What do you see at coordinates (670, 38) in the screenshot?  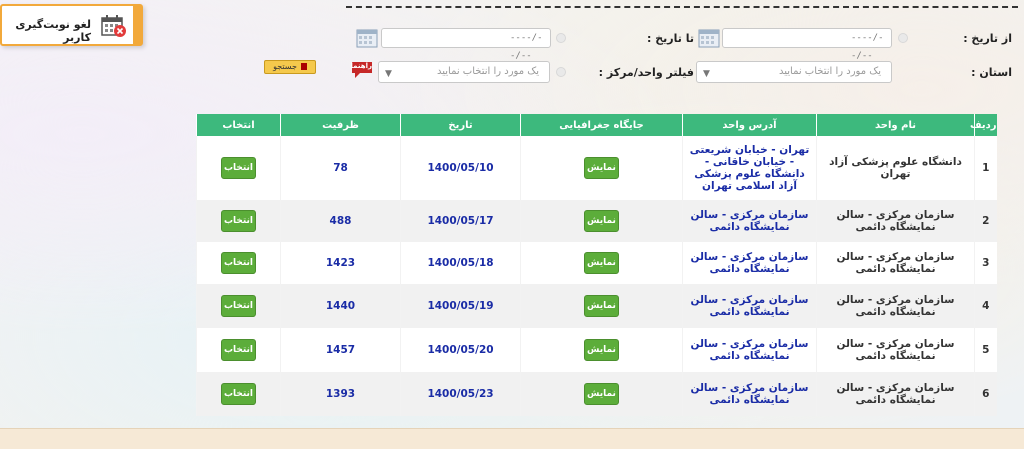 I see `to-date-label: تا تاریخ :` at bounding box center [670, 38].